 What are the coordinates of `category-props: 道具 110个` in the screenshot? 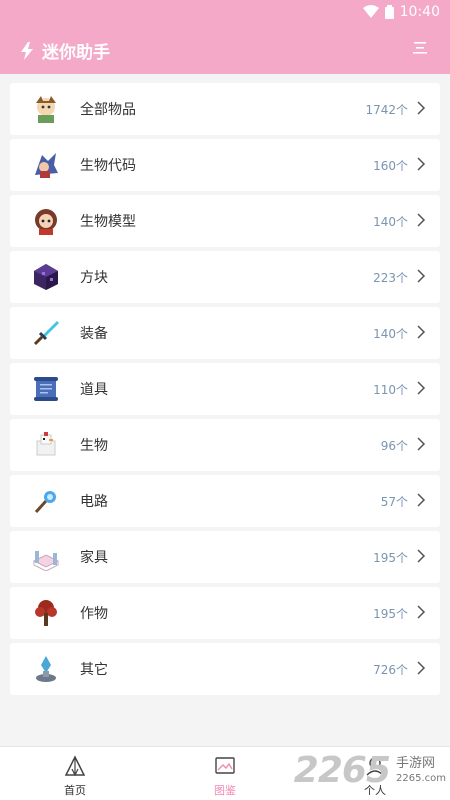 It's located at (225, 389).